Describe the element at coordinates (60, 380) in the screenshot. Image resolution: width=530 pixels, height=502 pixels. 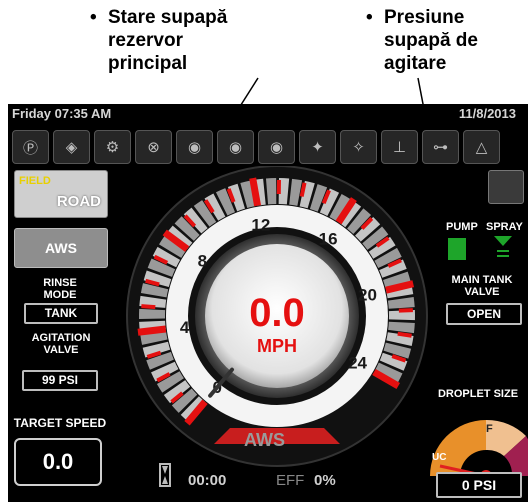
I see `agitation-valve-value: 99 PSI` at that location.